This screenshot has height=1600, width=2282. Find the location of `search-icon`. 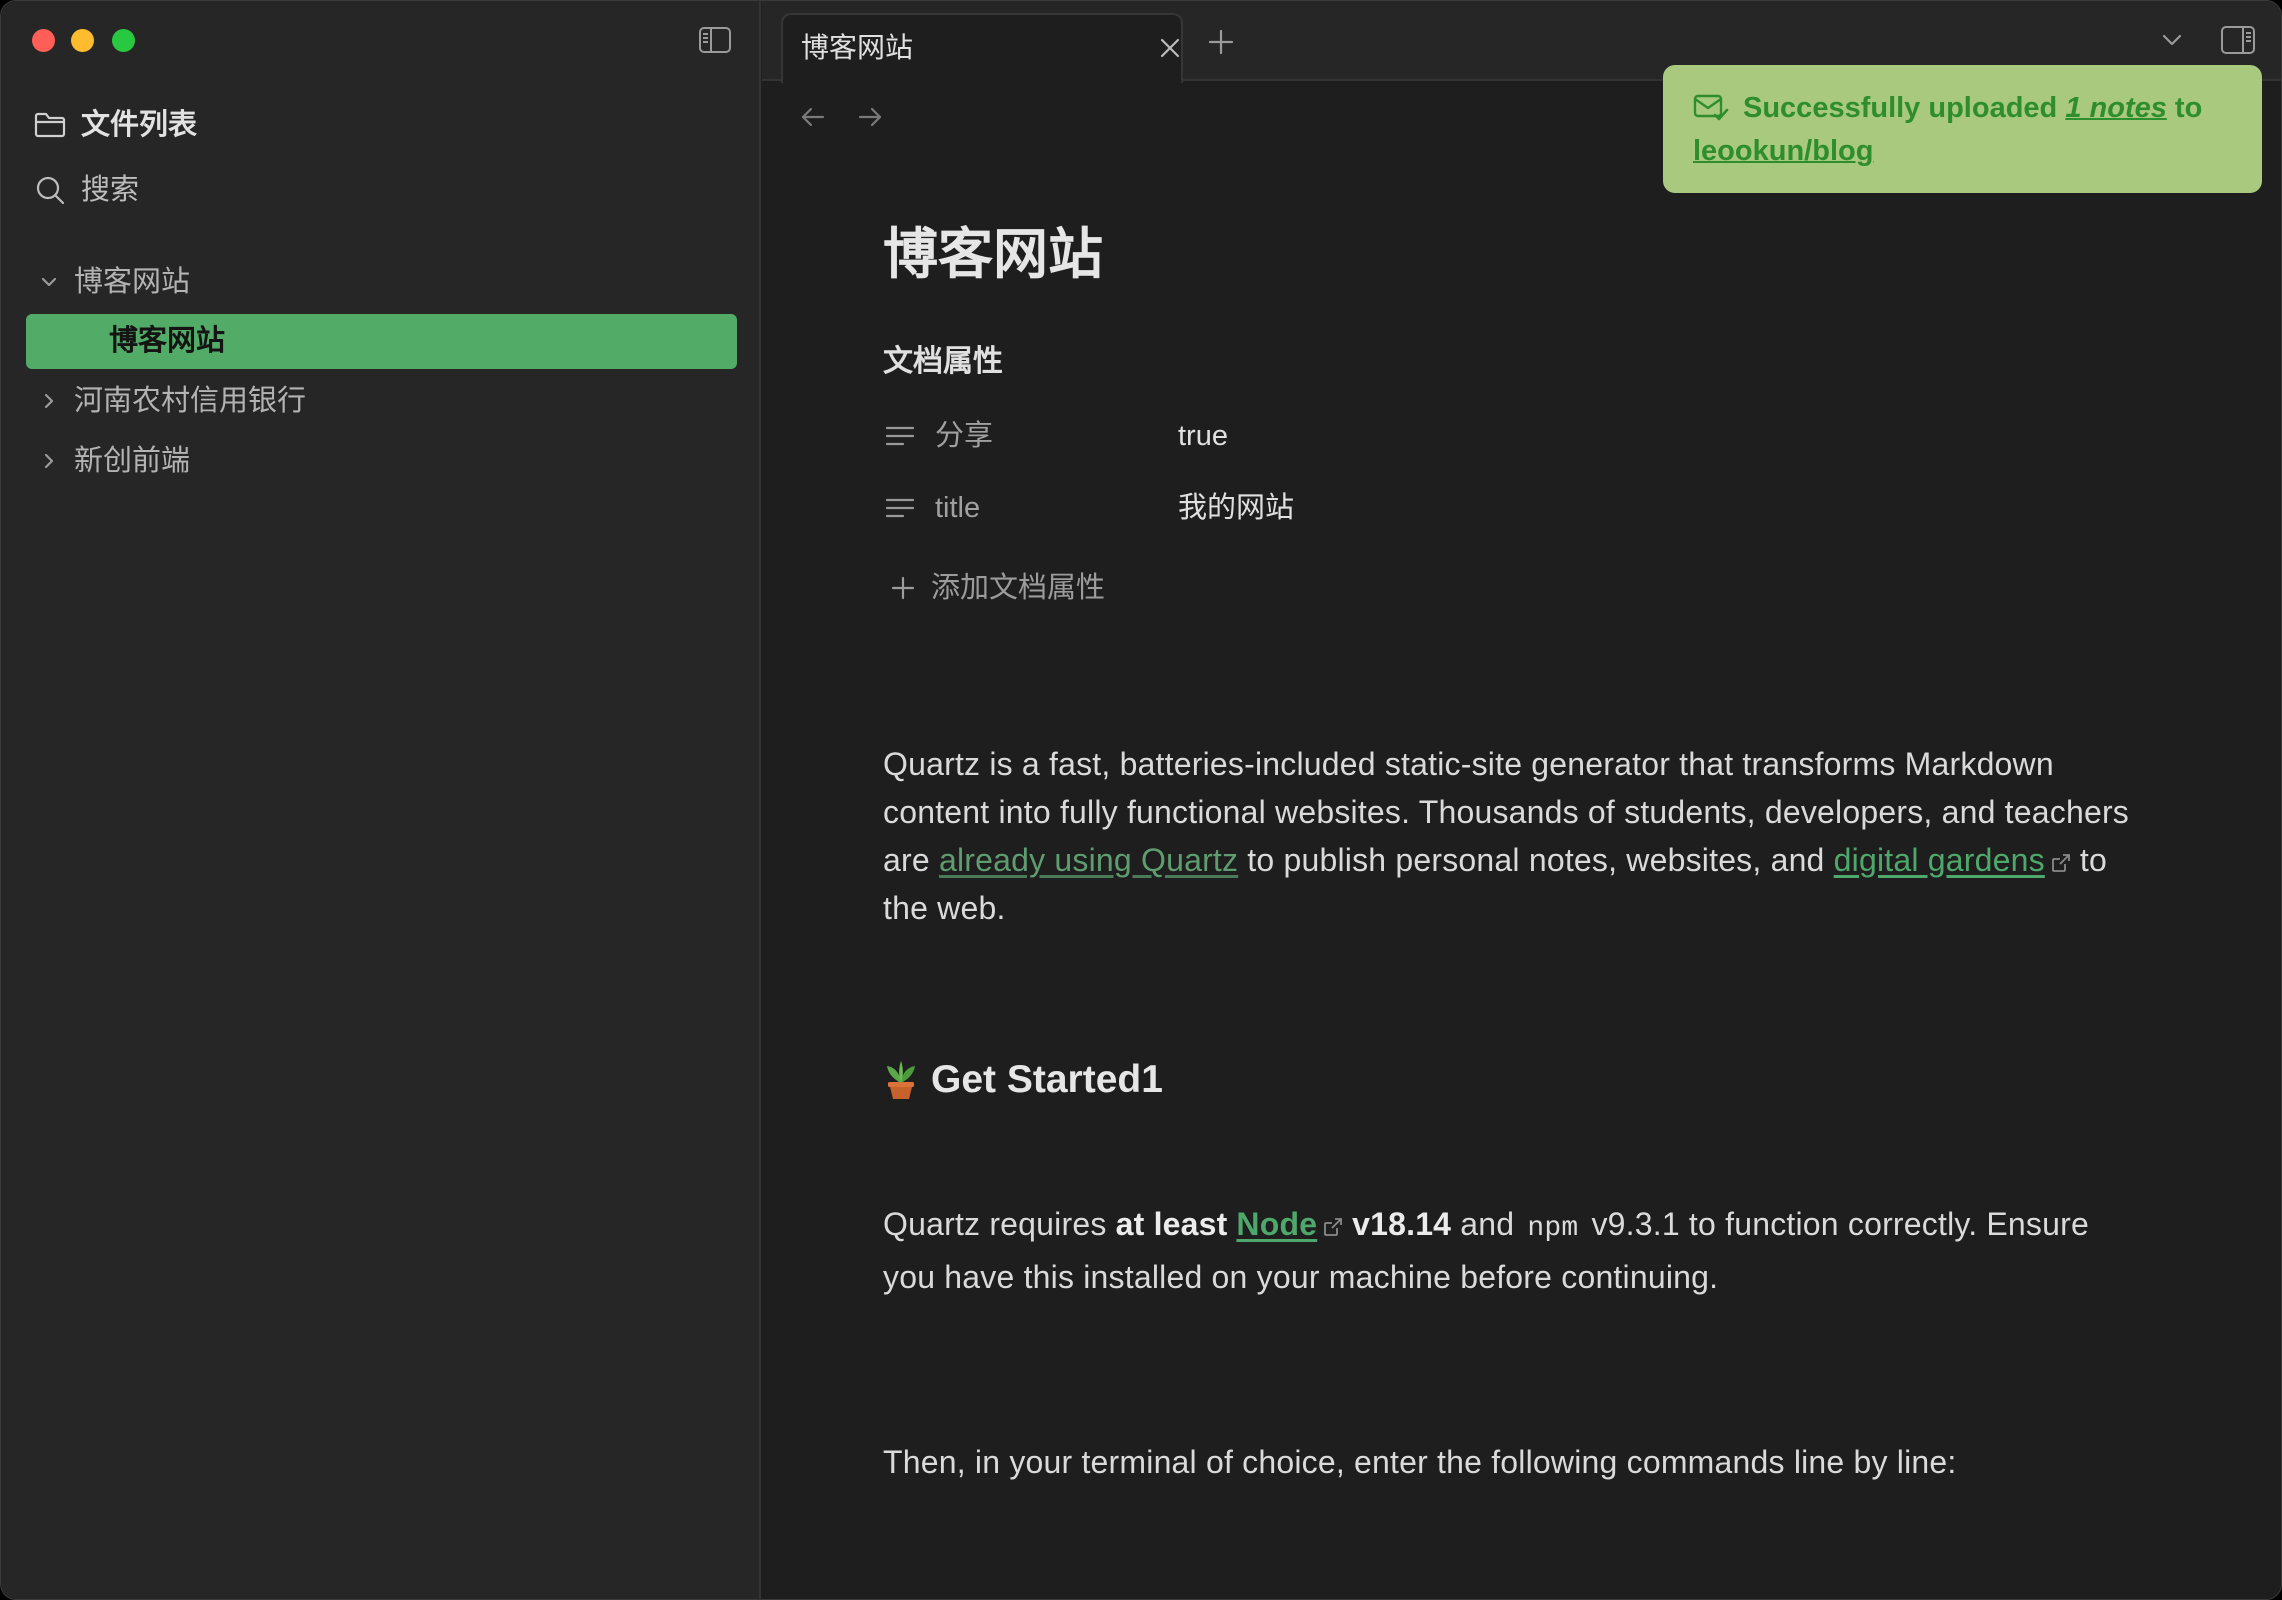

search-icon is located at coordinates (50, 190).